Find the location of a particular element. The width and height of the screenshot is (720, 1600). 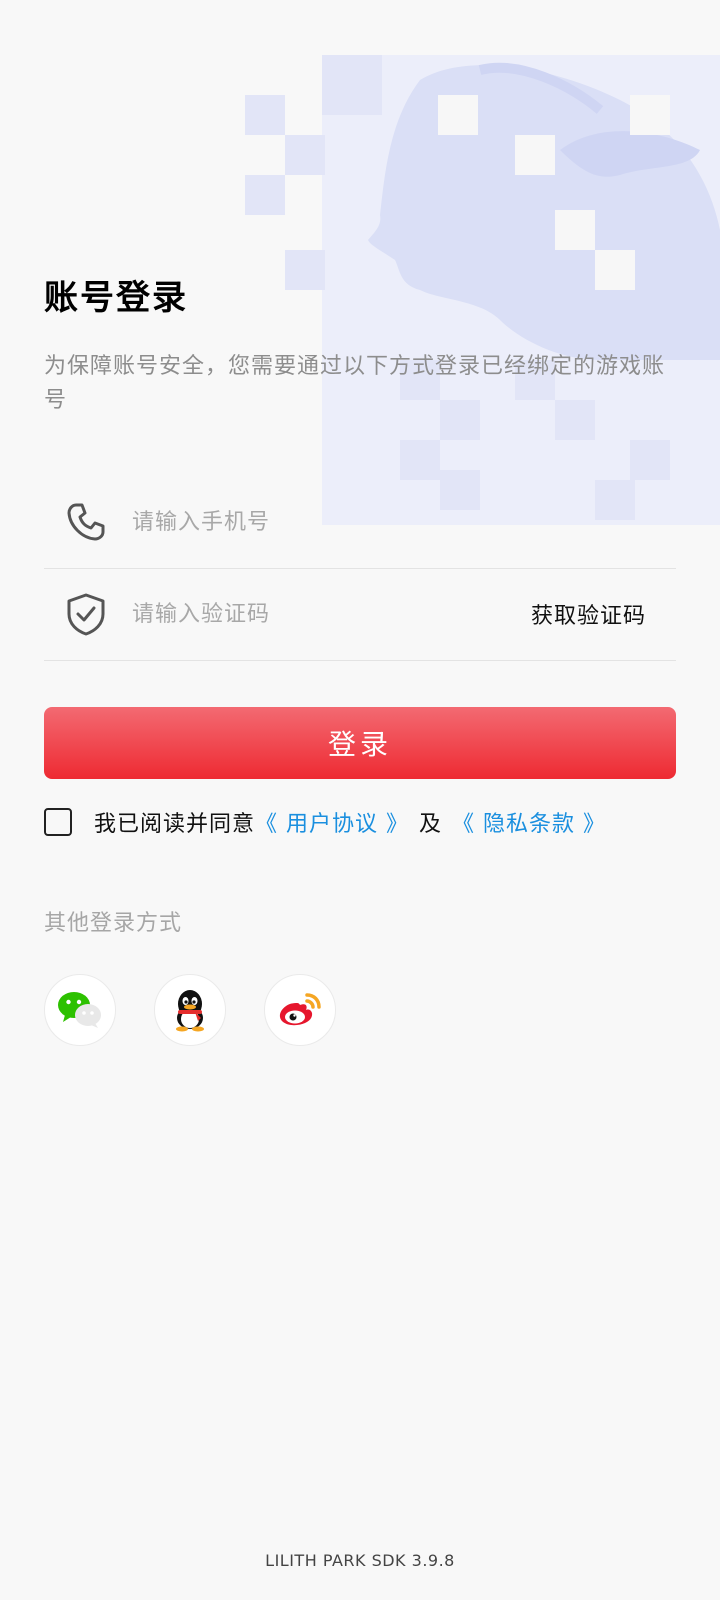

login-button: 登录 is located at coordinates (360, 743).